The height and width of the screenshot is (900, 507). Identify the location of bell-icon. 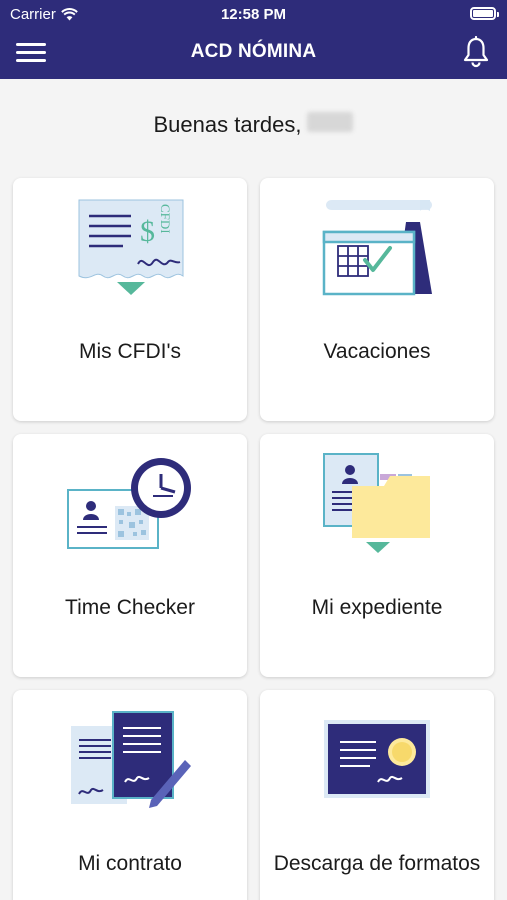
(476, 51).